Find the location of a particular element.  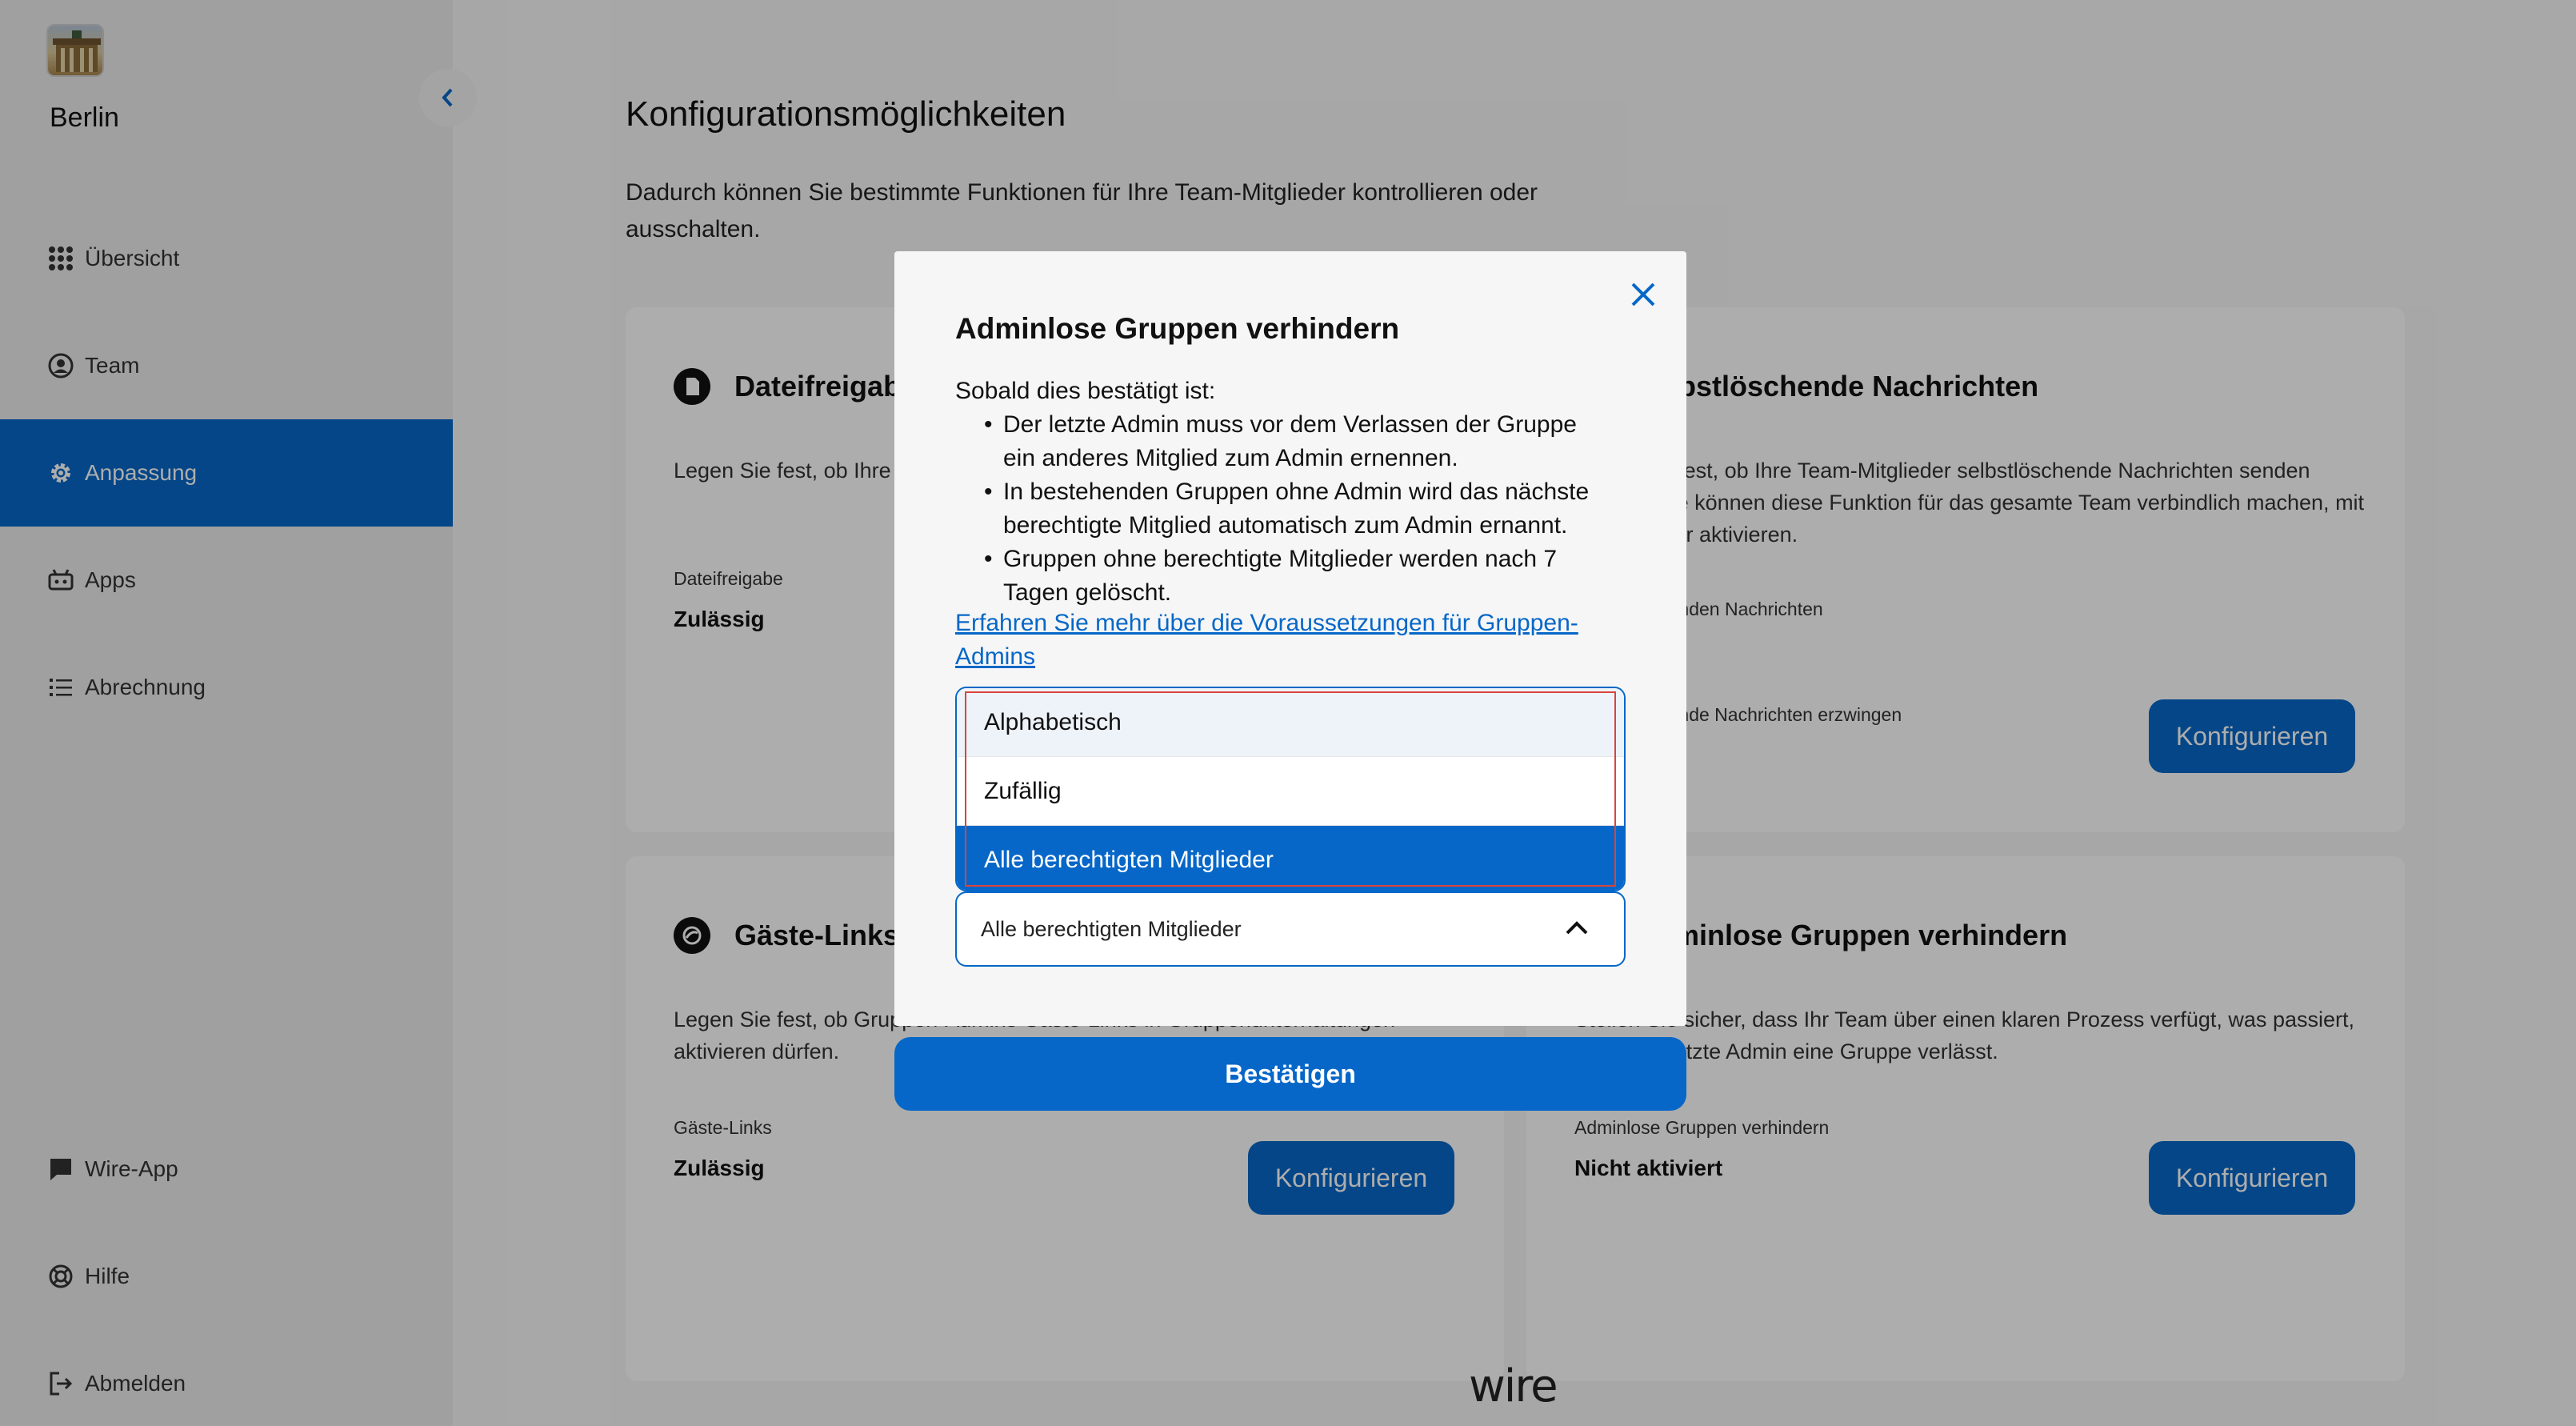

close-button is located at coordinates (1643, 295).